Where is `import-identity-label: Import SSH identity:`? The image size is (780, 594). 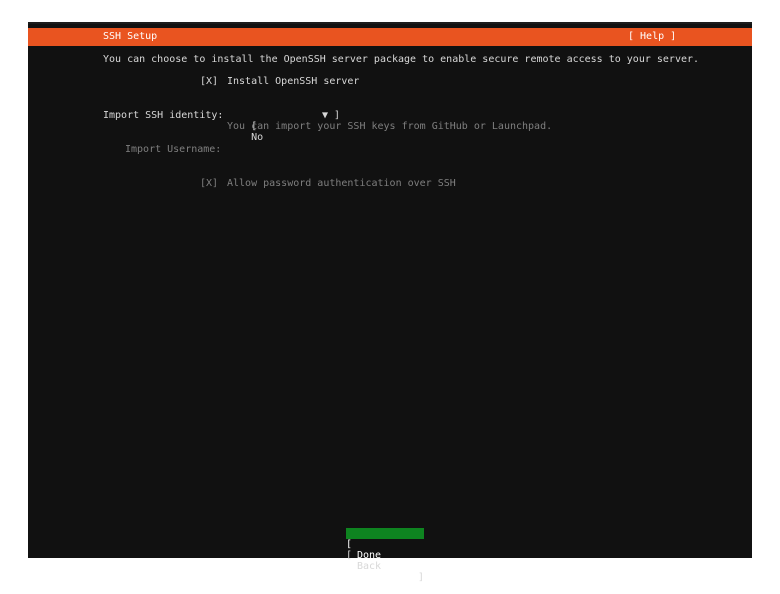
import-identity-label: Import SSH identity: is located at coordinates (163, 115).